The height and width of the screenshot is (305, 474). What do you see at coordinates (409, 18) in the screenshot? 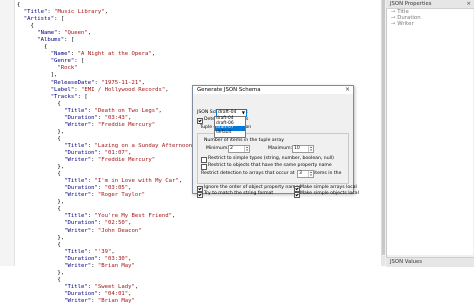
I see `property-label: Duration` at bounding box center [409, 18].